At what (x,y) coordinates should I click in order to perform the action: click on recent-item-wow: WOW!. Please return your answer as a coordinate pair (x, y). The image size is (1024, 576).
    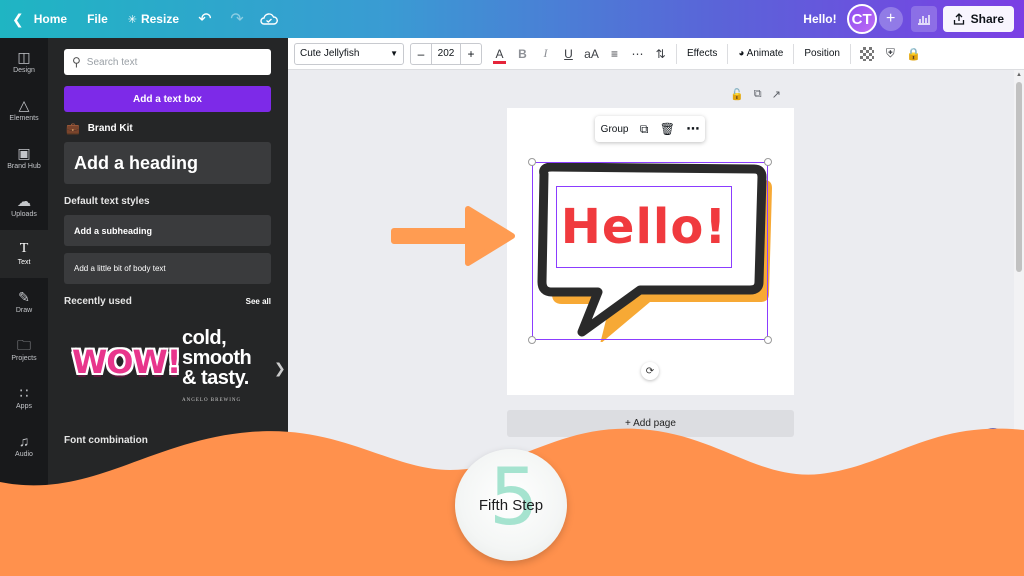
    Looking at the image, I should click on (126, 362).